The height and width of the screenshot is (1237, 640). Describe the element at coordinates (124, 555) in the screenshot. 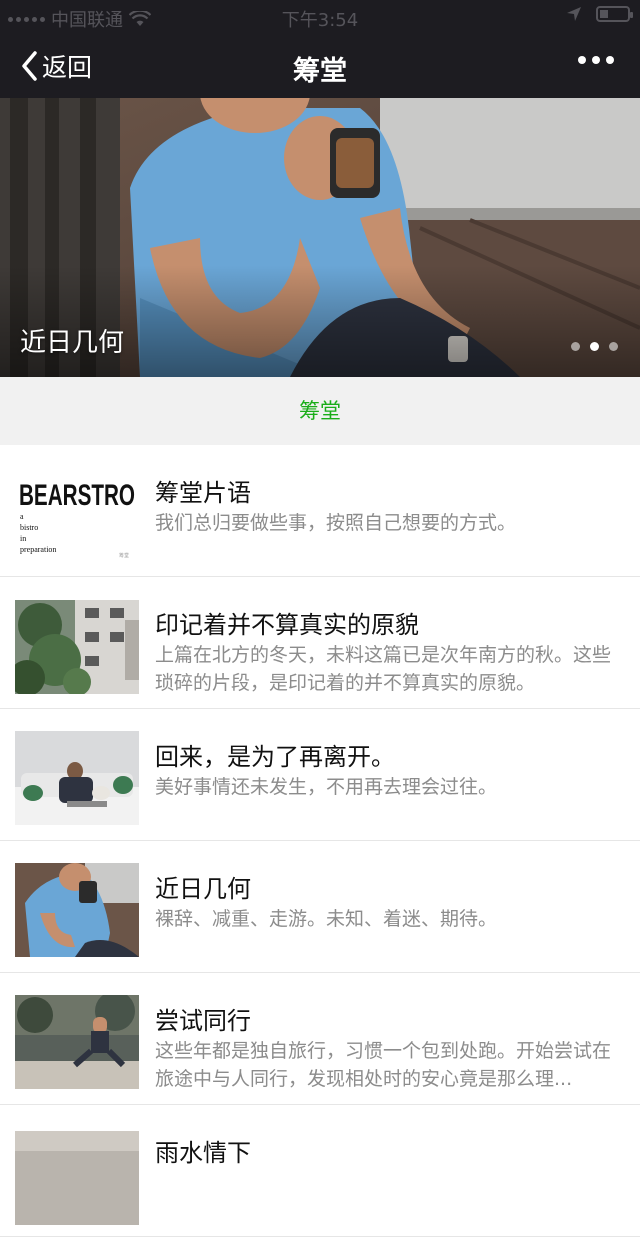

I see `svg-text: 筹堂` at that location.